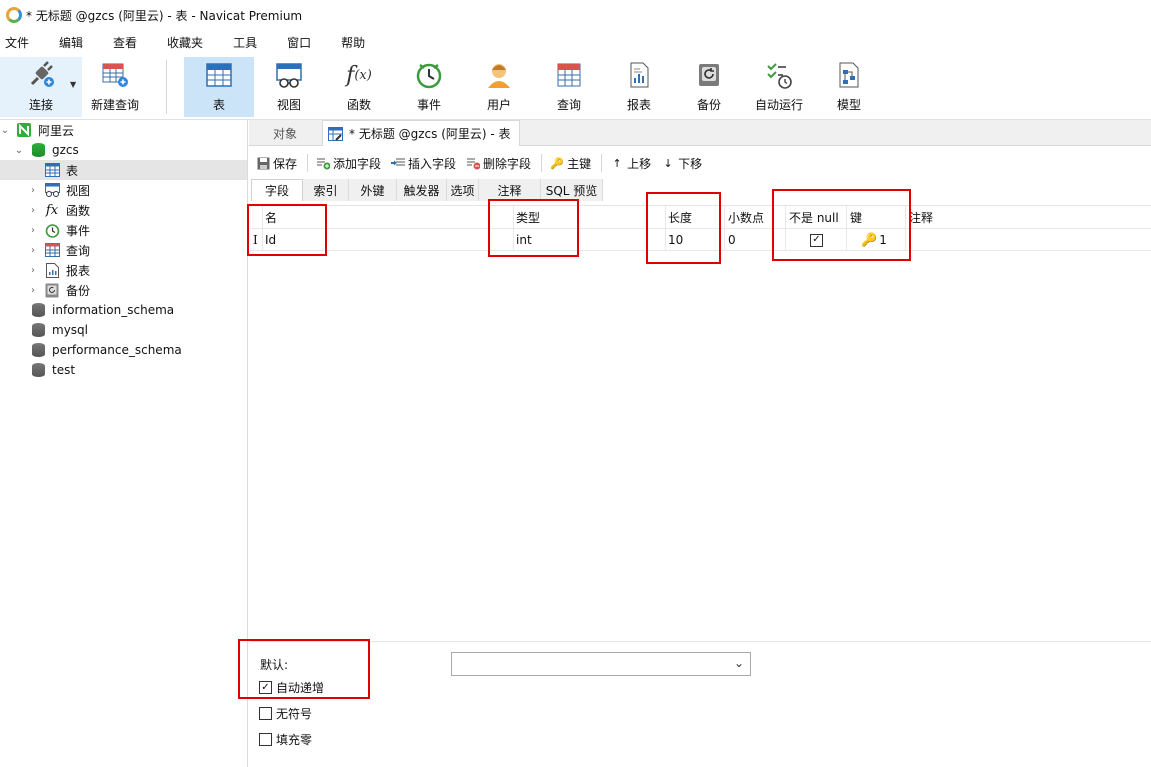  I want to click on tab-foreign-keys: 外键, so click(373, 190).